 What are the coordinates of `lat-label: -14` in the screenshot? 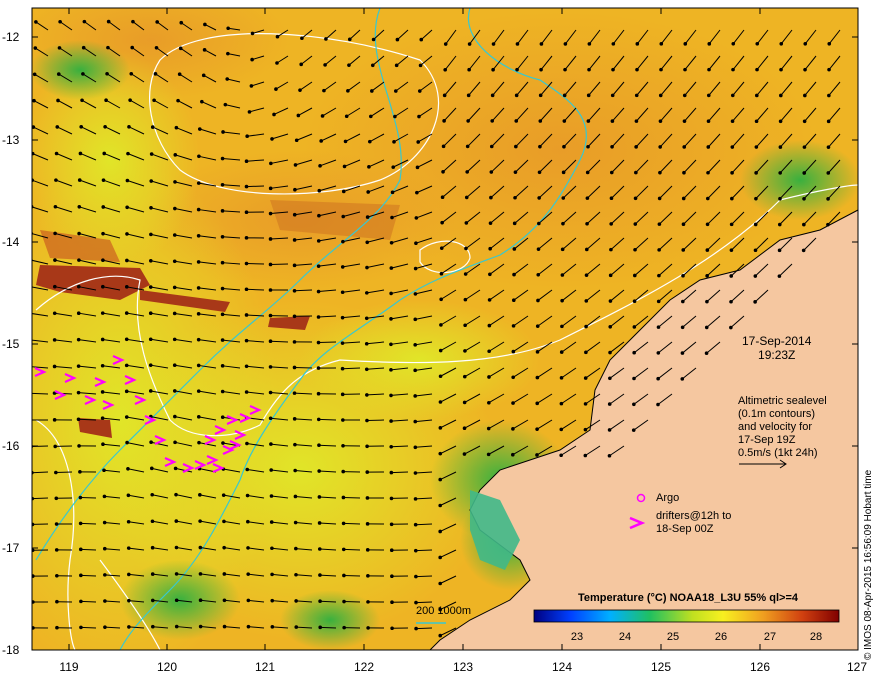 It's located at (11, 242).